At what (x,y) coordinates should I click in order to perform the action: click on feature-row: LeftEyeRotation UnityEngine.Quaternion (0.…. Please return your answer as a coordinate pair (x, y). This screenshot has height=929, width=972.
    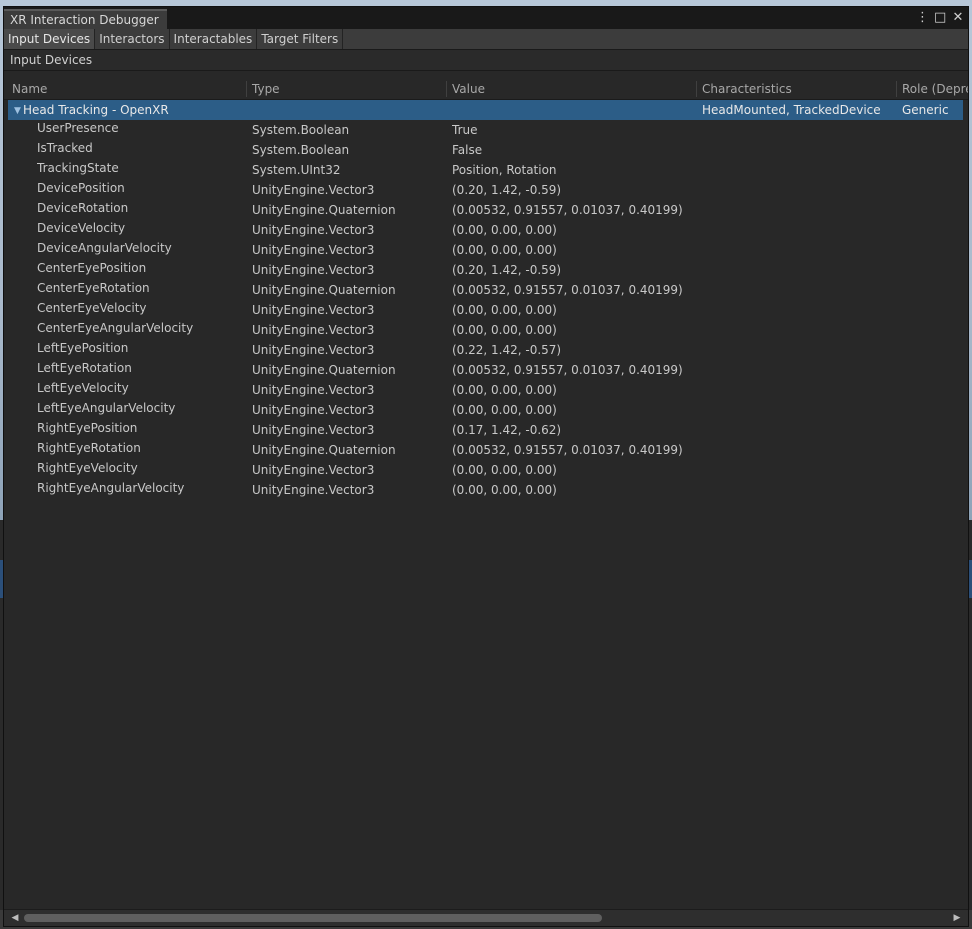
    Looking at the image, I should click on (486, 370).